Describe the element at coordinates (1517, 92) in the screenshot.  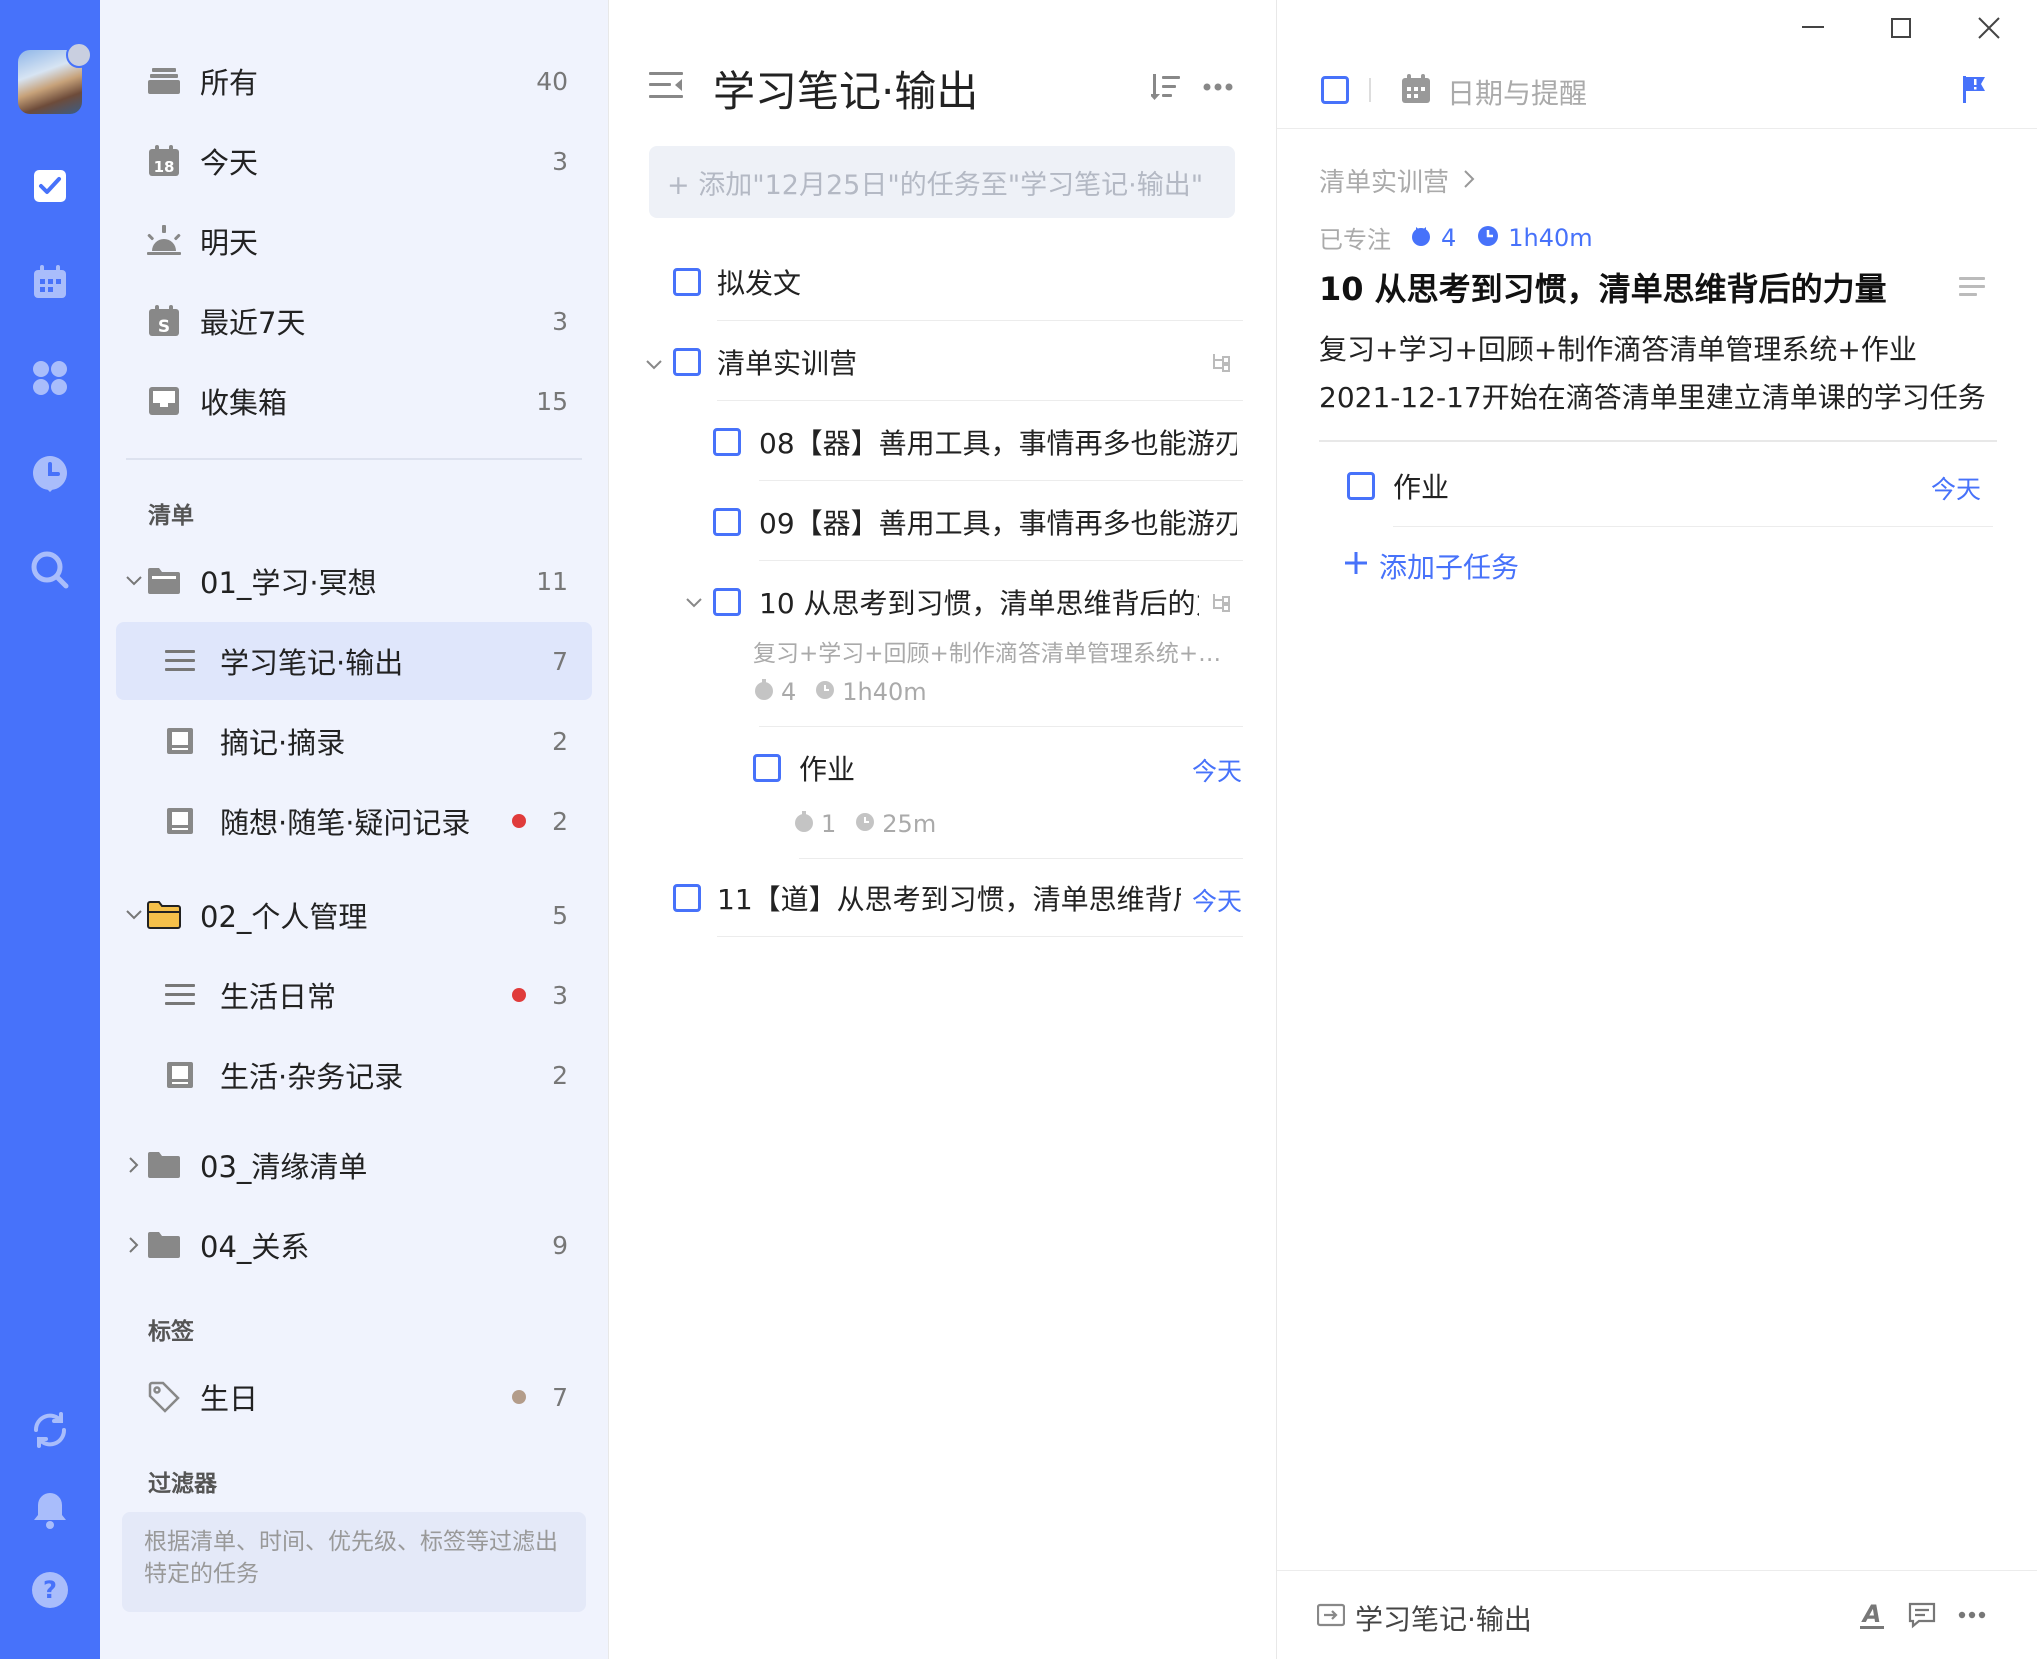
I see `date-reminder-button: 日期与提醒` at that location.